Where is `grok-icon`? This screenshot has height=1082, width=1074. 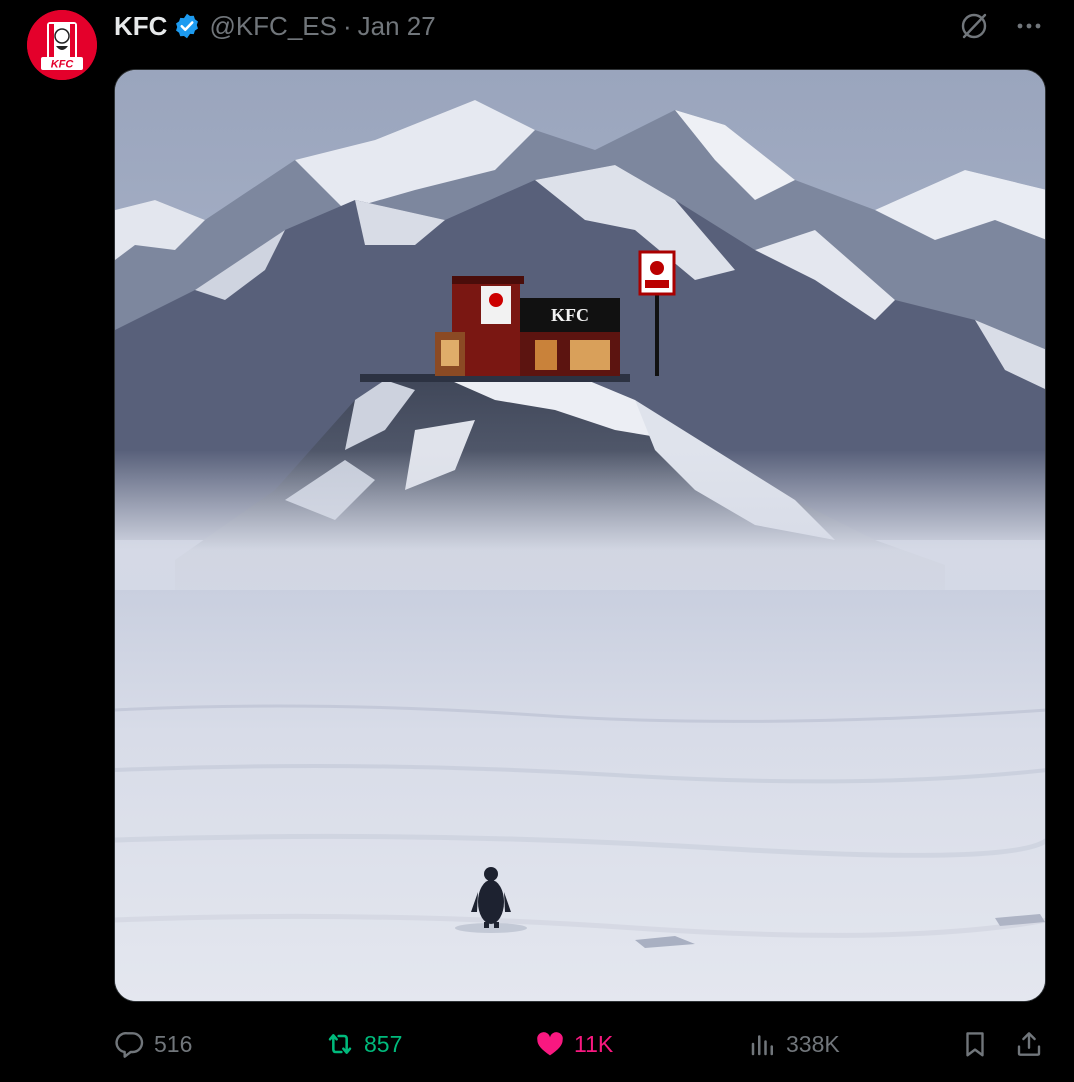 grok-icon is located at coordinates (974, 26).